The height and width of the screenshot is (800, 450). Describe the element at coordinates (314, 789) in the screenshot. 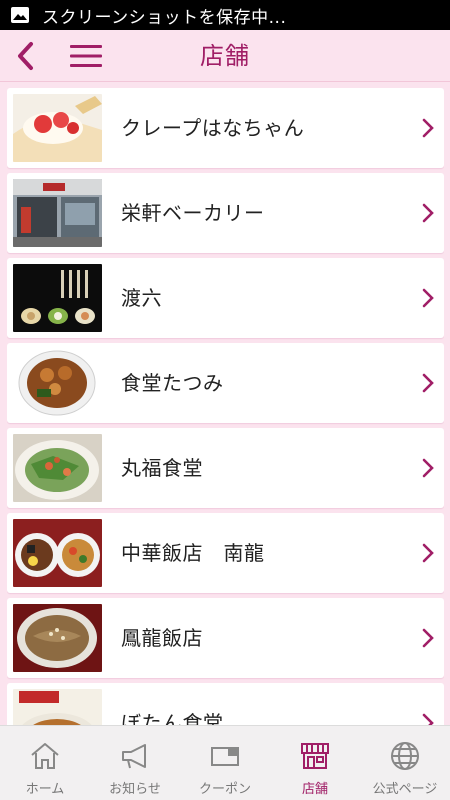

I see `nav-label: 店舗` at that location.